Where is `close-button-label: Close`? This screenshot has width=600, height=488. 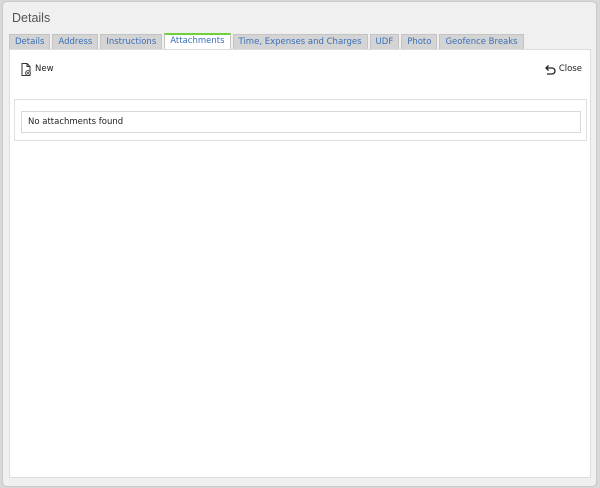
close-button-label: Close is located at coordinates (570, 69).